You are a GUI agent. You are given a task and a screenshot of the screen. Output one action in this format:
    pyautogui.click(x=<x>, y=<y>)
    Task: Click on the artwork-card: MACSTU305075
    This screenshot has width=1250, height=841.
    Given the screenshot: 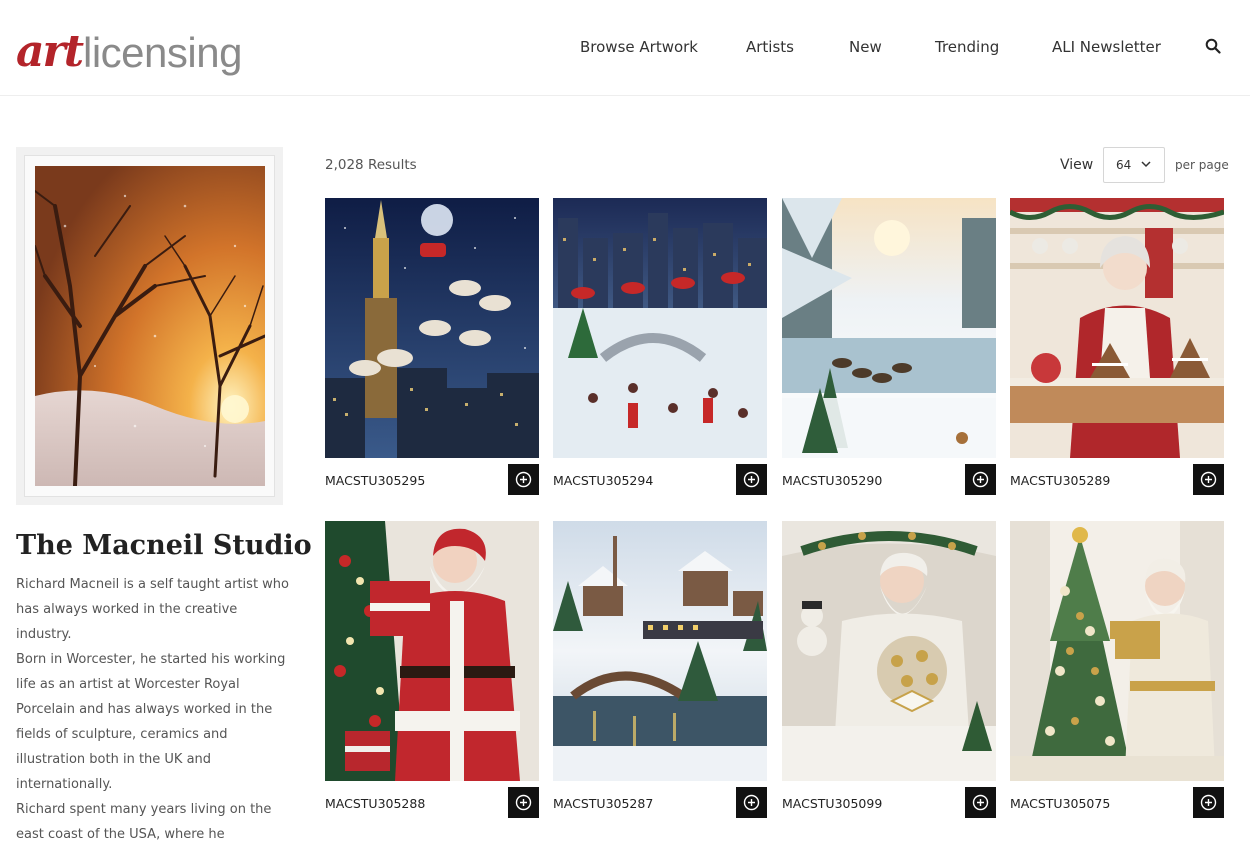 What is the action you would take?
    pyautogui.click(x=1117, y=669)
    